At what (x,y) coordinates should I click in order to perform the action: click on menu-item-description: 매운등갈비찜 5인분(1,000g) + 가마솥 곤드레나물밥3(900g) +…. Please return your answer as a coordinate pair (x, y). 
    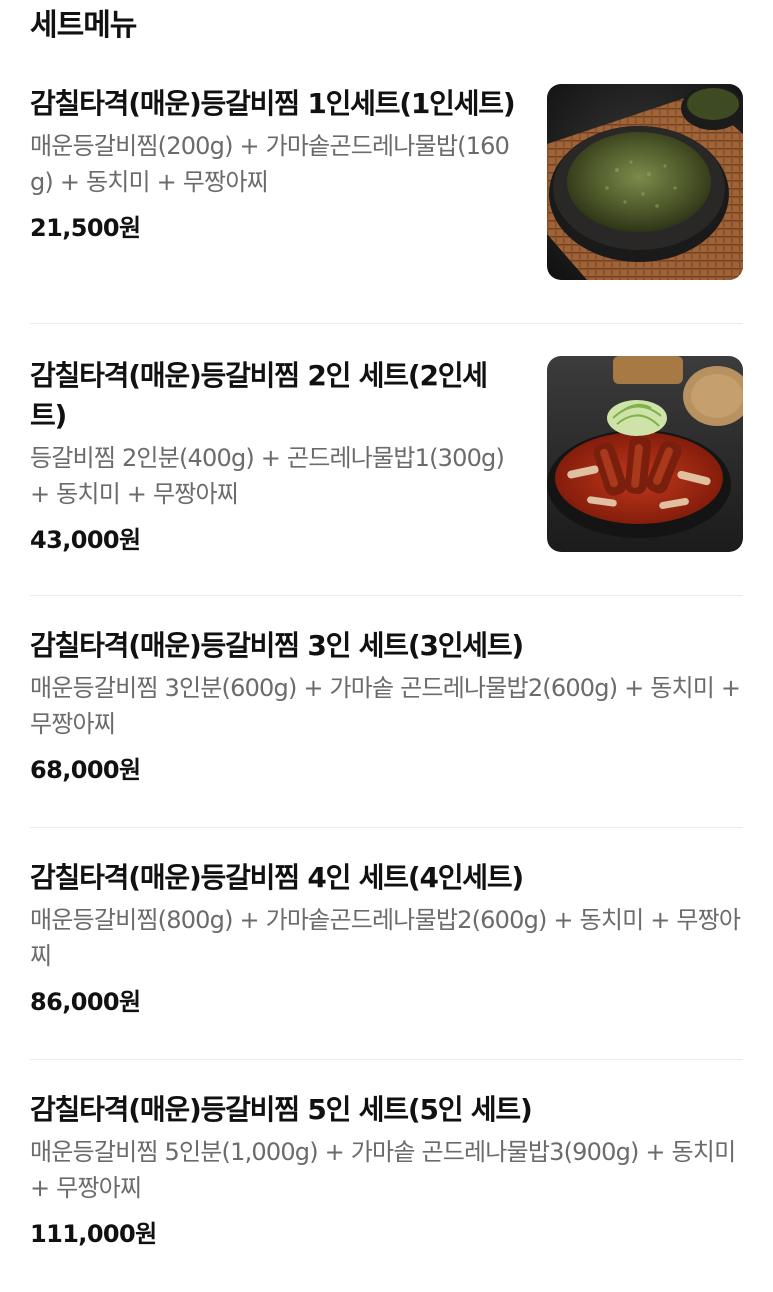
    Looking at the image, I should click on (383, 1170).